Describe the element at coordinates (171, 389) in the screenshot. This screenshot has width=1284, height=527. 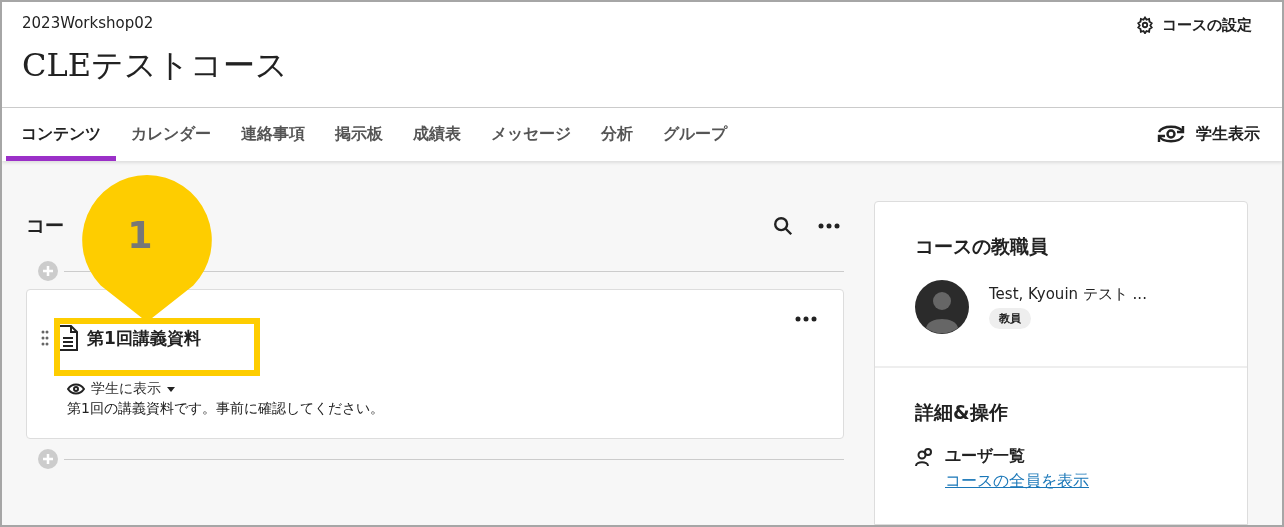
I see `caret-icon` at that location.